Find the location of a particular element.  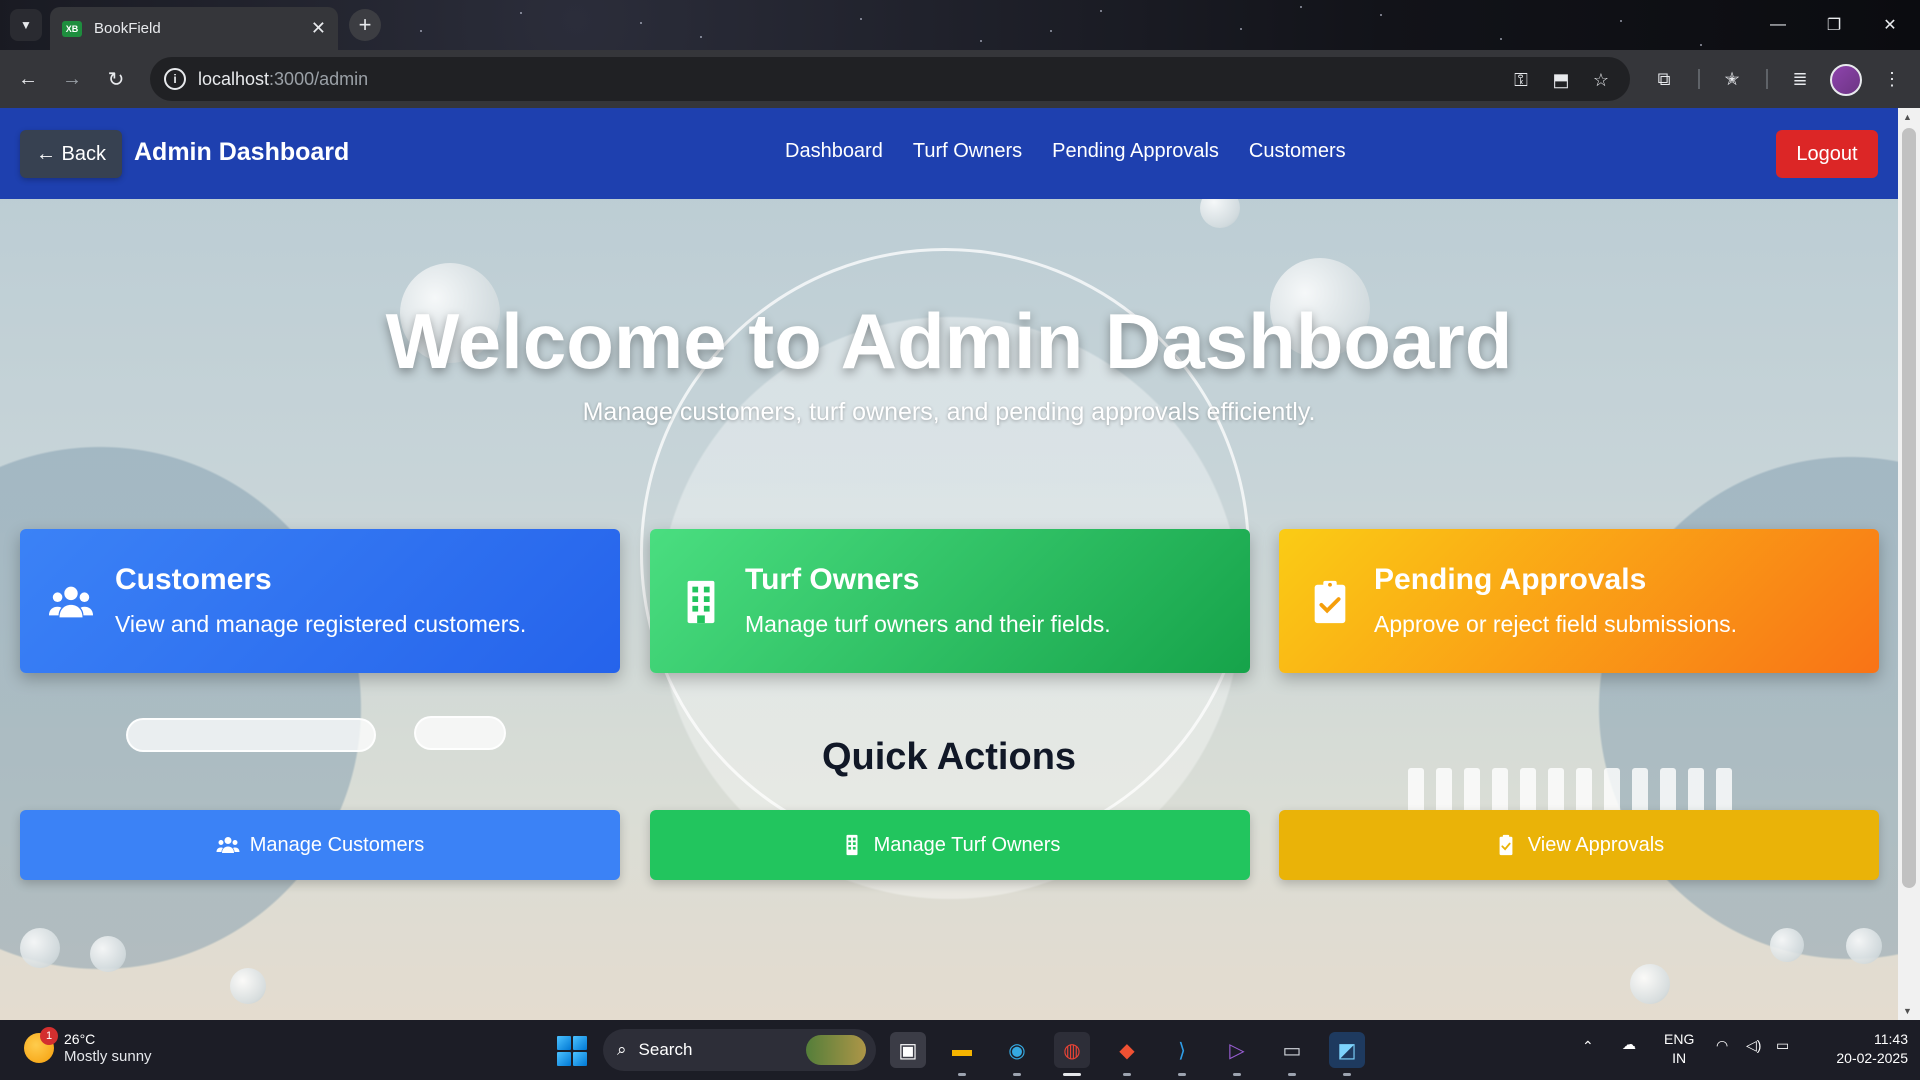

battery-icon: ▭ is located at coordinates (1782, 1045).